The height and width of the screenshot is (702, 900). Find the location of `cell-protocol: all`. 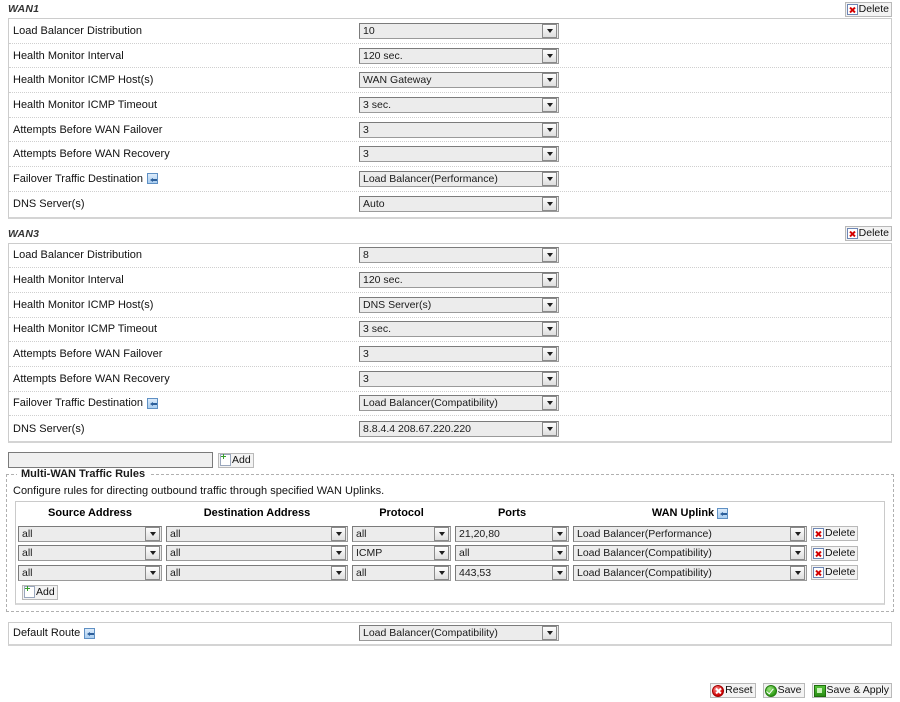

cell-protocol: all is located at coordinates (401, 533).